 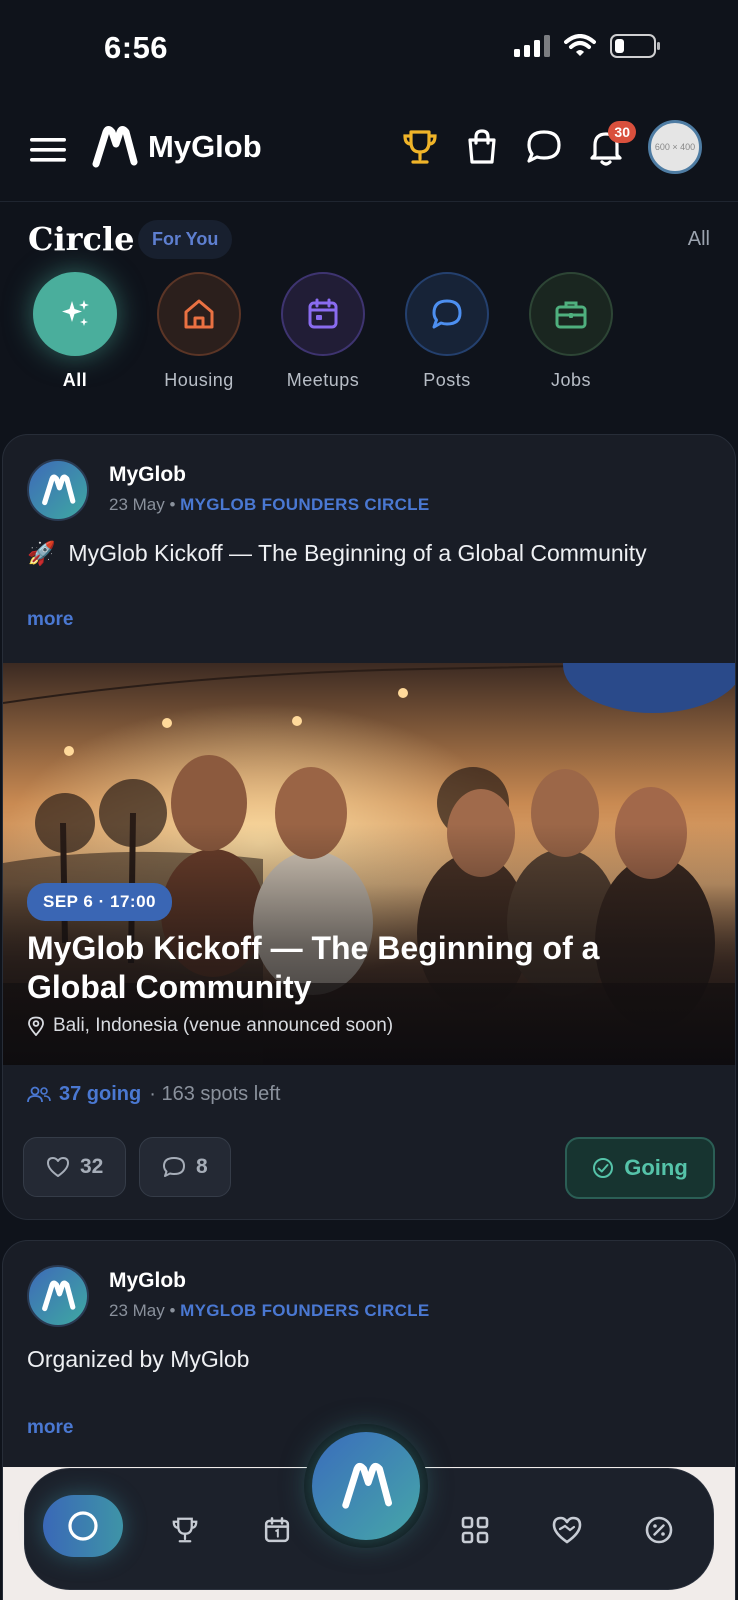 I want to click on like-button: 32, so click(x=75, y=1167).